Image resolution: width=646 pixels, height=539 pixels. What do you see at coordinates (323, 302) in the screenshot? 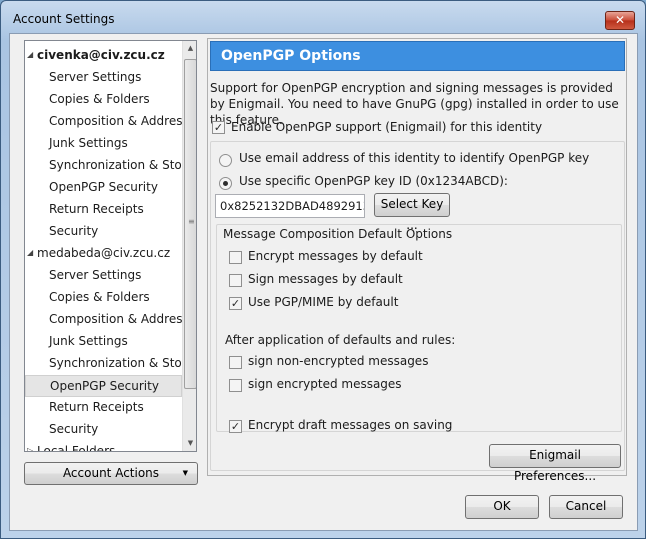
I see `pgpmime-default-label: Use PGP/MIME by default` at bounding box center [323, 302].